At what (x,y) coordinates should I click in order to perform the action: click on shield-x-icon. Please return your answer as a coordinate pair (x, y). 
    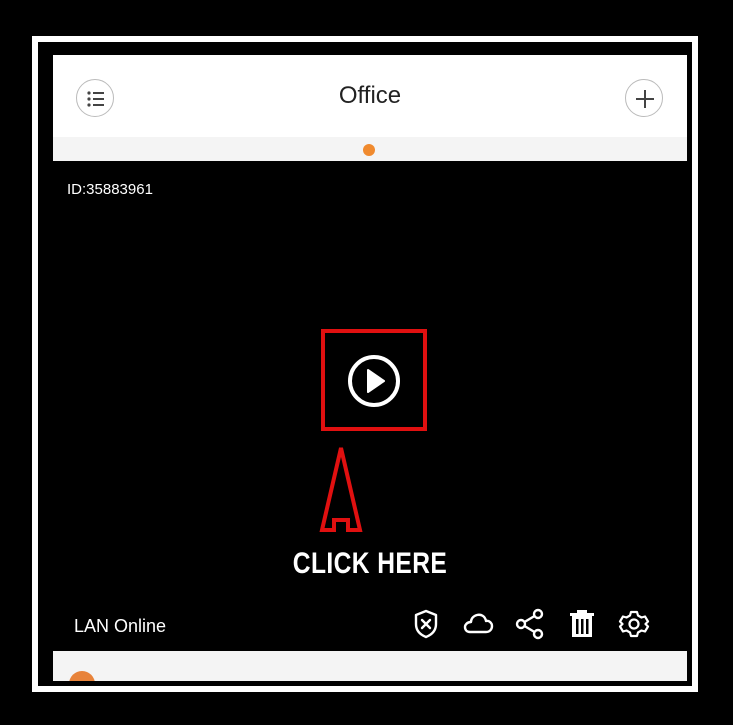
    Looking at the image, I should click on (426, 624).